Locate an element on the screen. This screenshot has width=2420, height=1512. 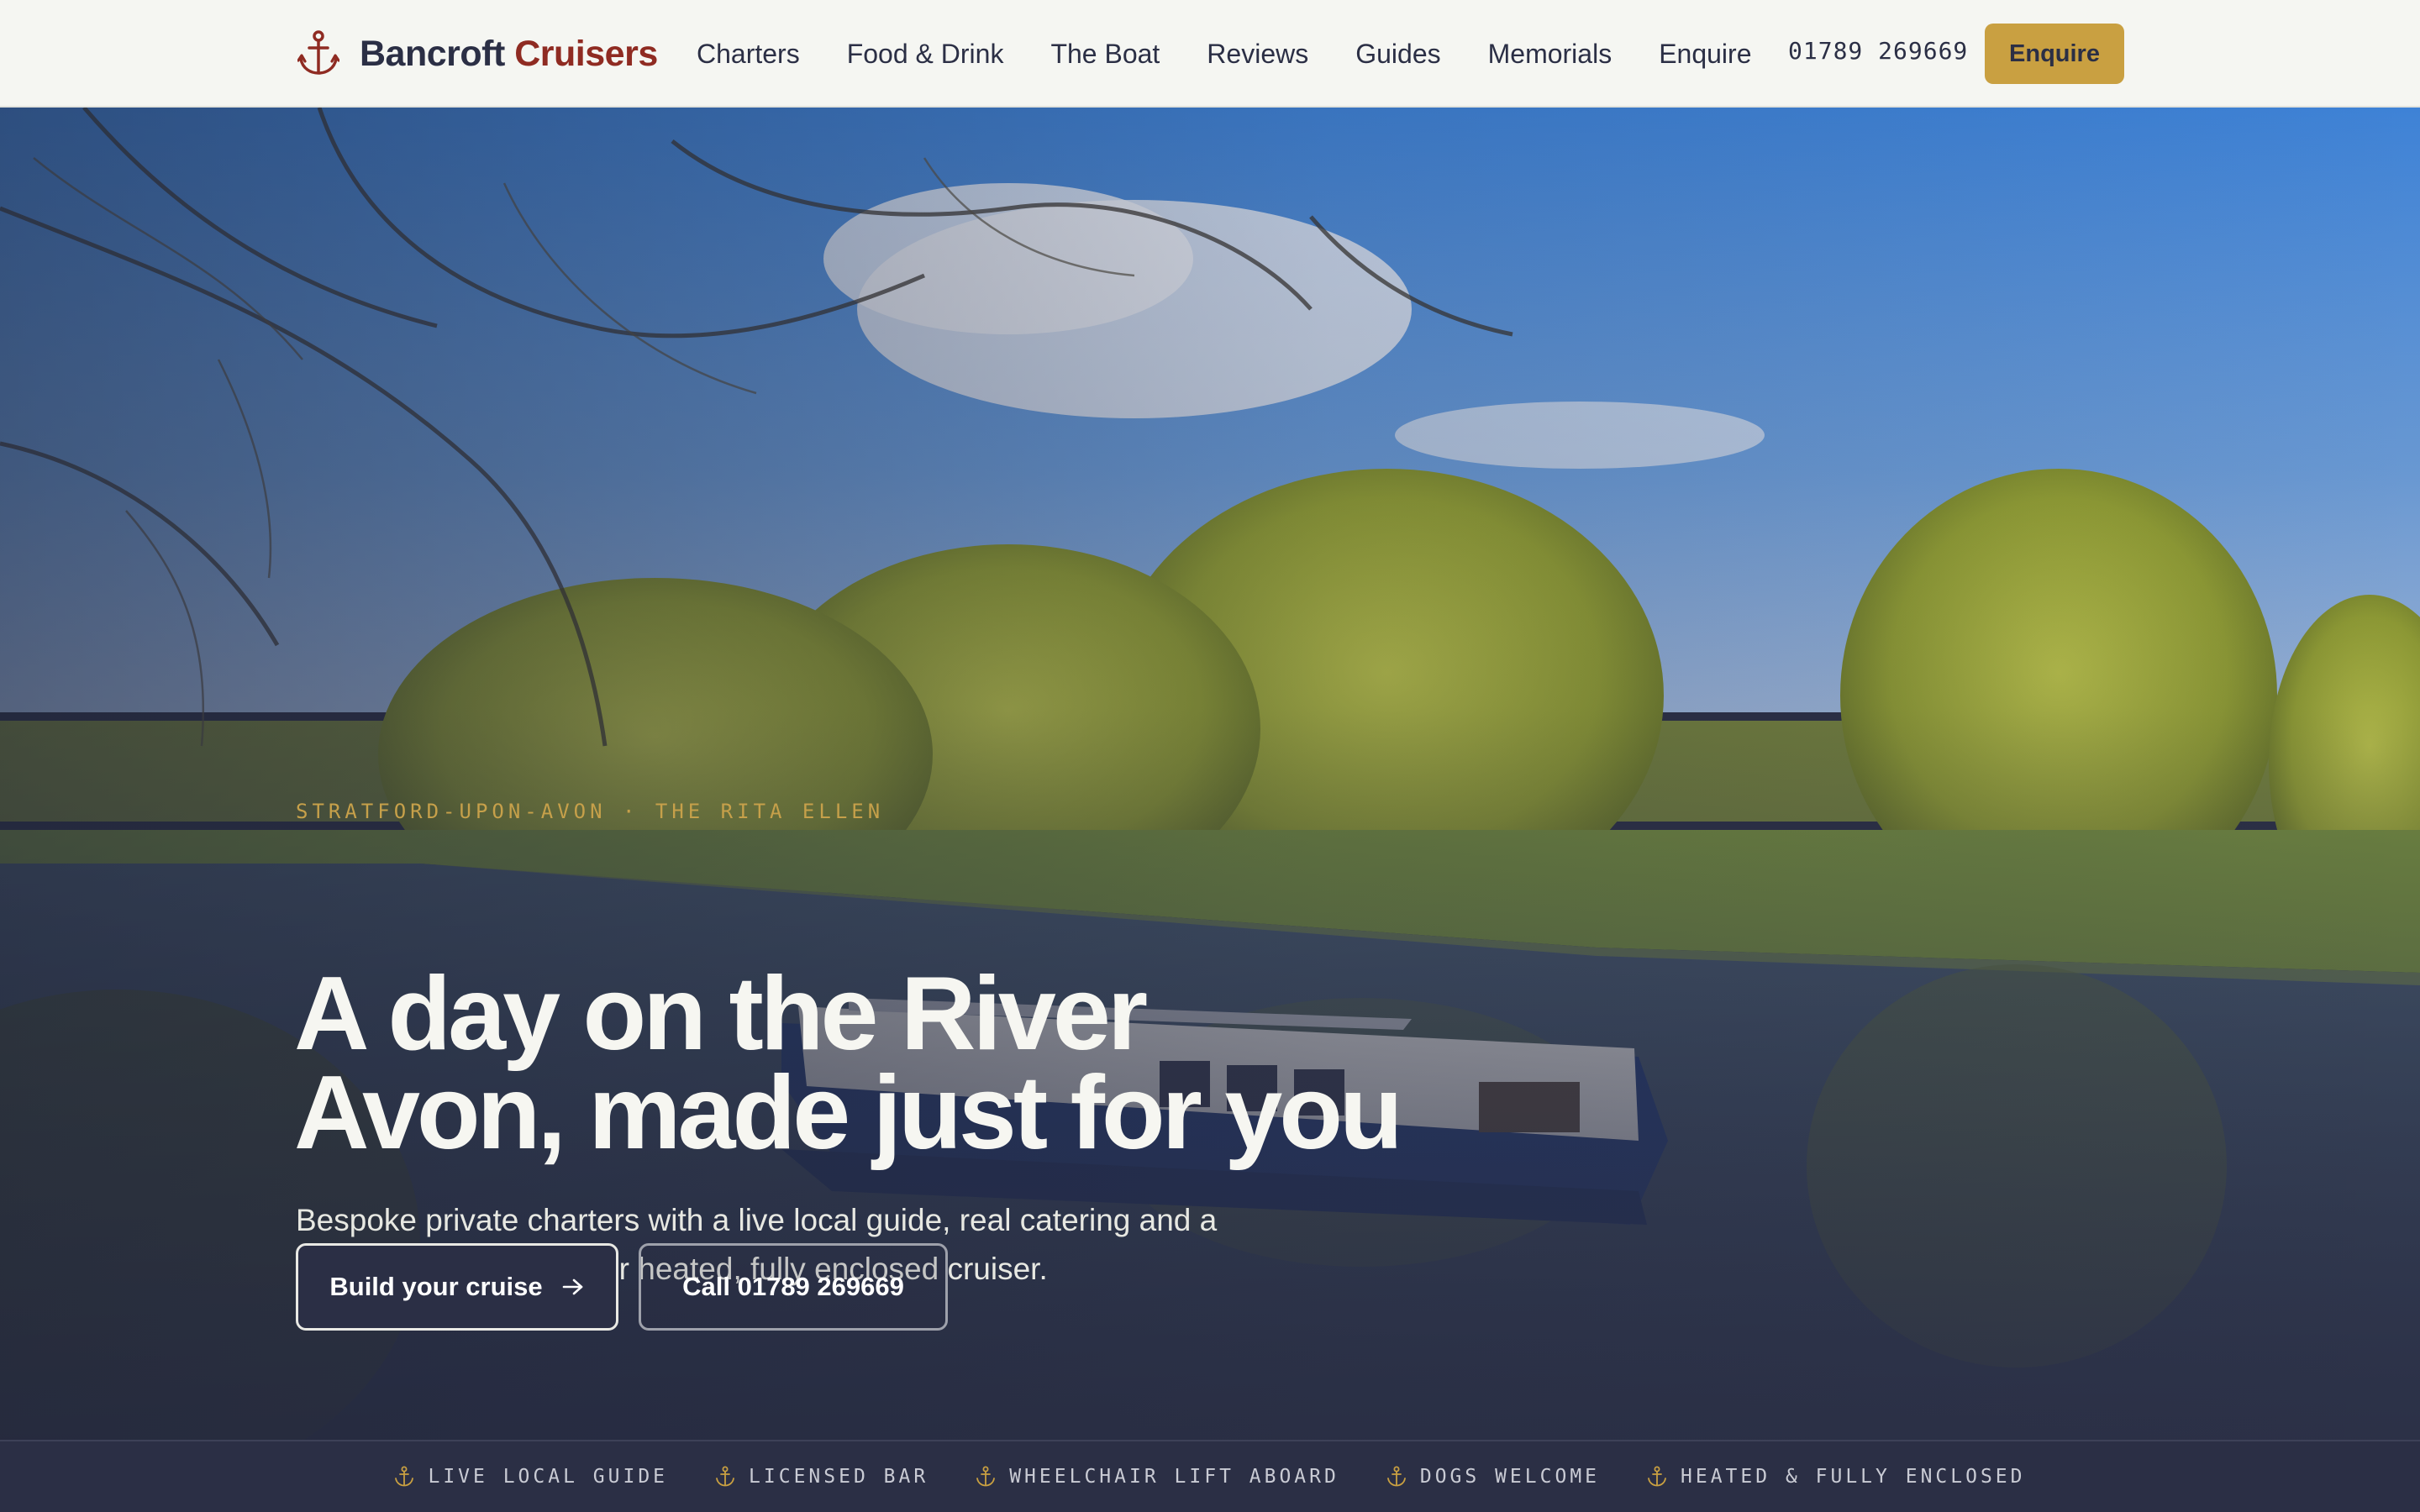
feature-item: DOGS WELCOME is located at coordinates (1493, 1477).